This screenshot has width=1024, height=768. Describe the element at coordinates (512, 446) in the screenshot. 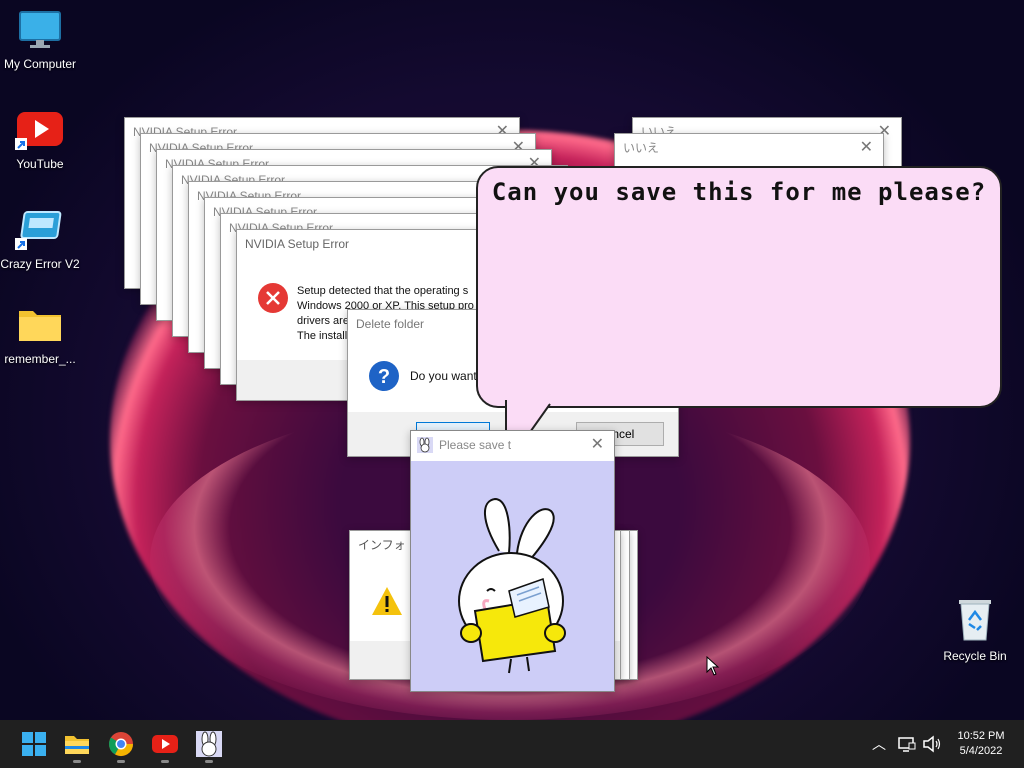

I see `window-title: Please save t ✕` at that location.